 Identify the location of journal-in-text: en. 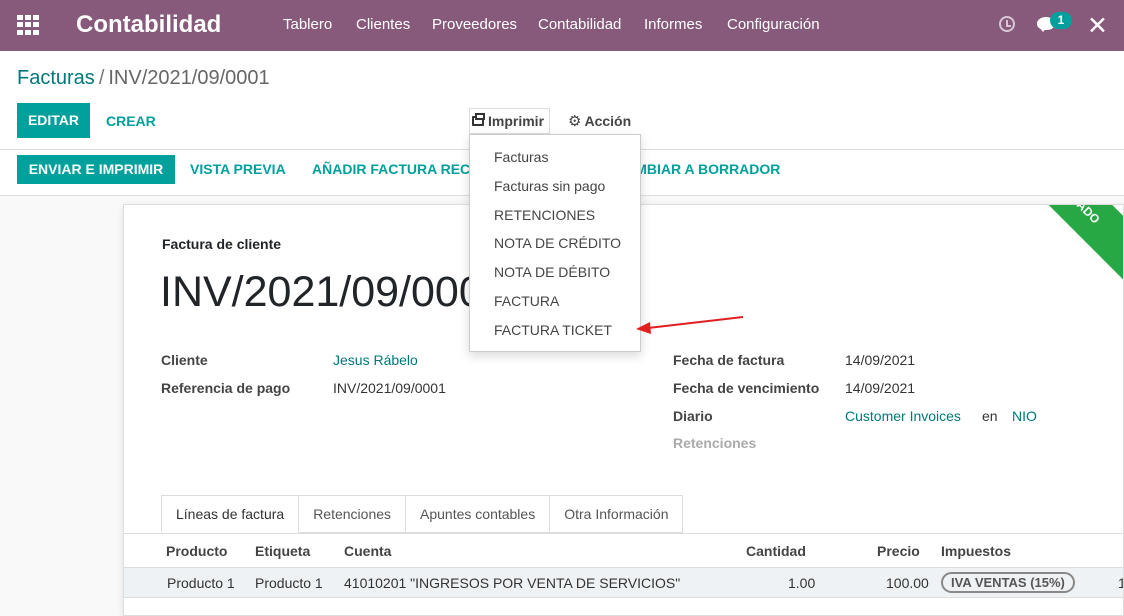
(990, 416).